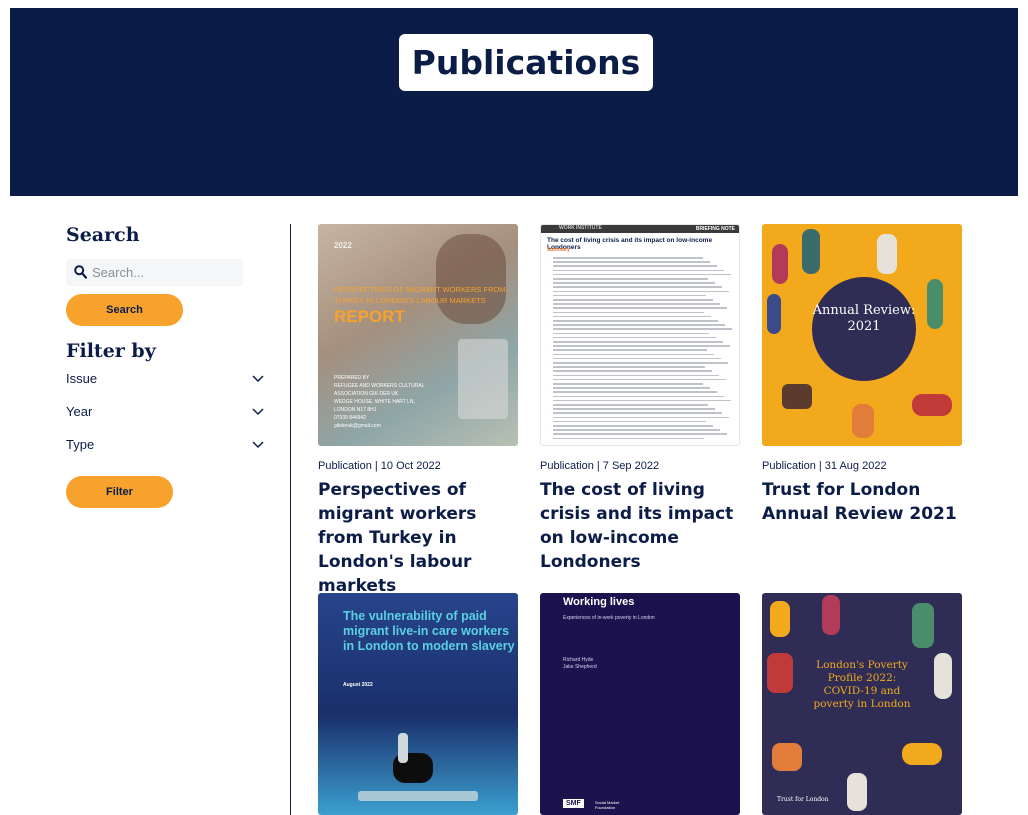 The width and height of the screenshot is (1028, 815). What do you see at coordinates (343, 245) in the screenshot?
I see `cover-year: 2022` at bounding box center [343, 245].